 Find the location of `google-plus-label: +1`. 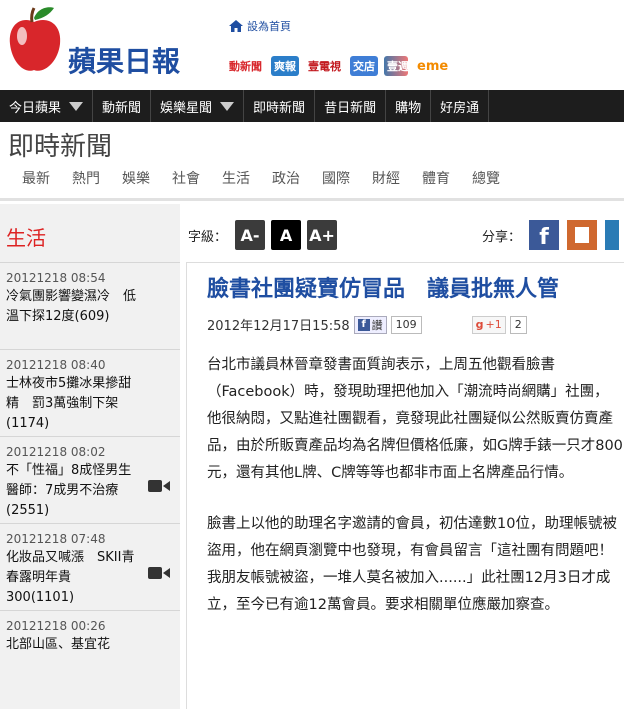

google-plus-label: +1 is located at coordinates (493, 324).